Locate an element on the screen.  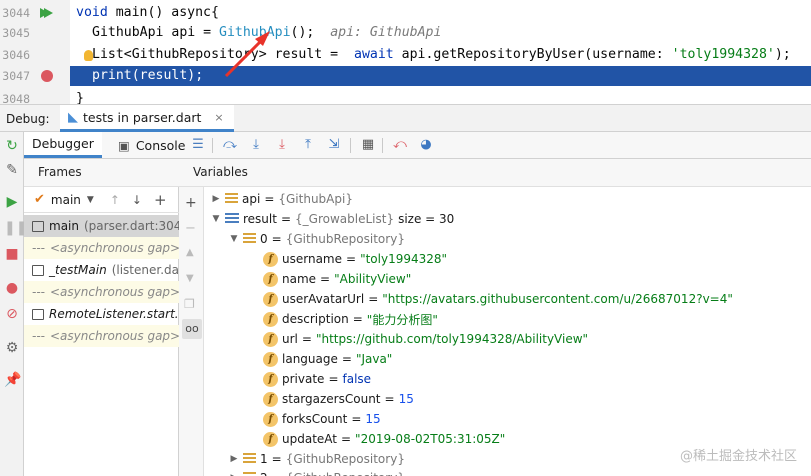
close-icon: × is located at coordinates (218, 117).